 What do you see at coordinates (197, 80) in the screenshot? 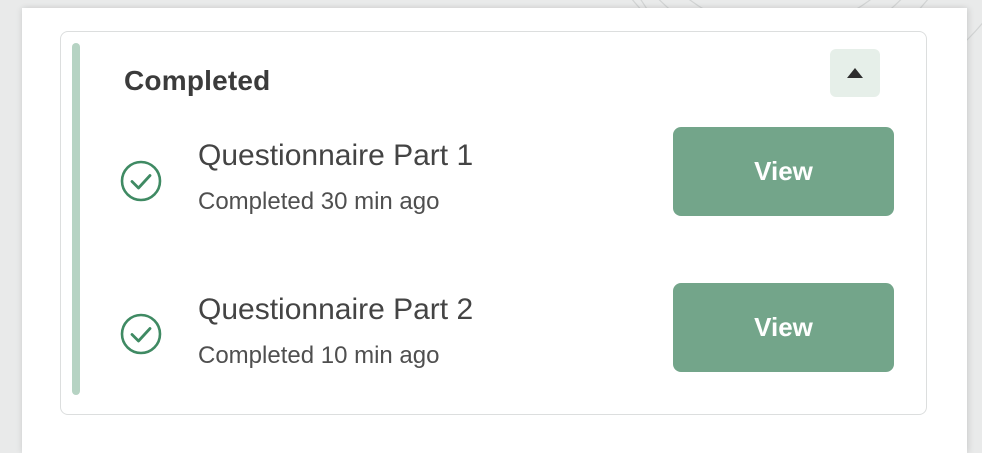
I see `section-title: Completed` at bounding box center [197, 80].